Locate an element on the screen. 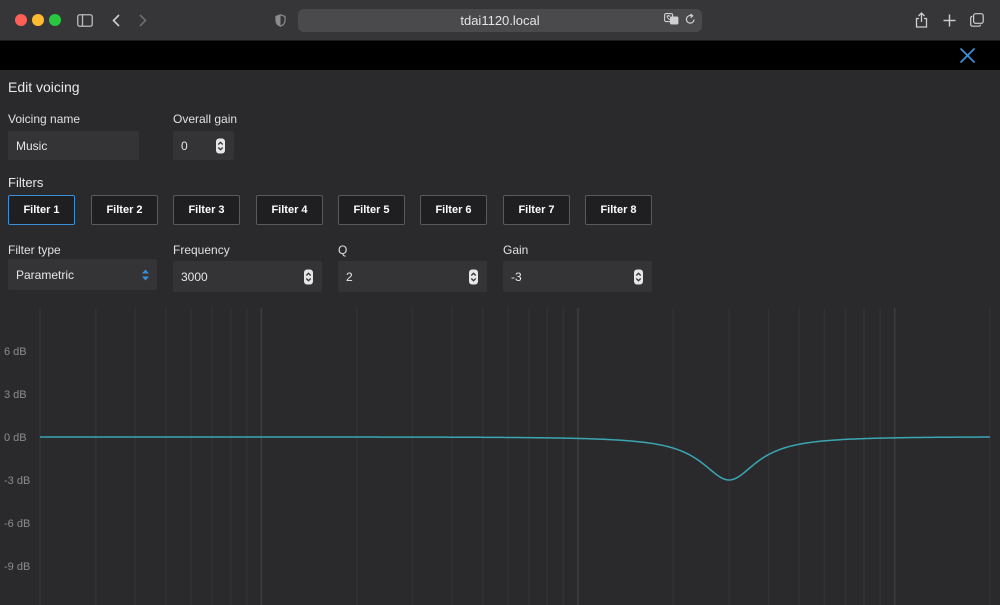 This screenshot has height=605, width=1000. tab-filter-8: Filter 8 is located at coordinates (618, 210).